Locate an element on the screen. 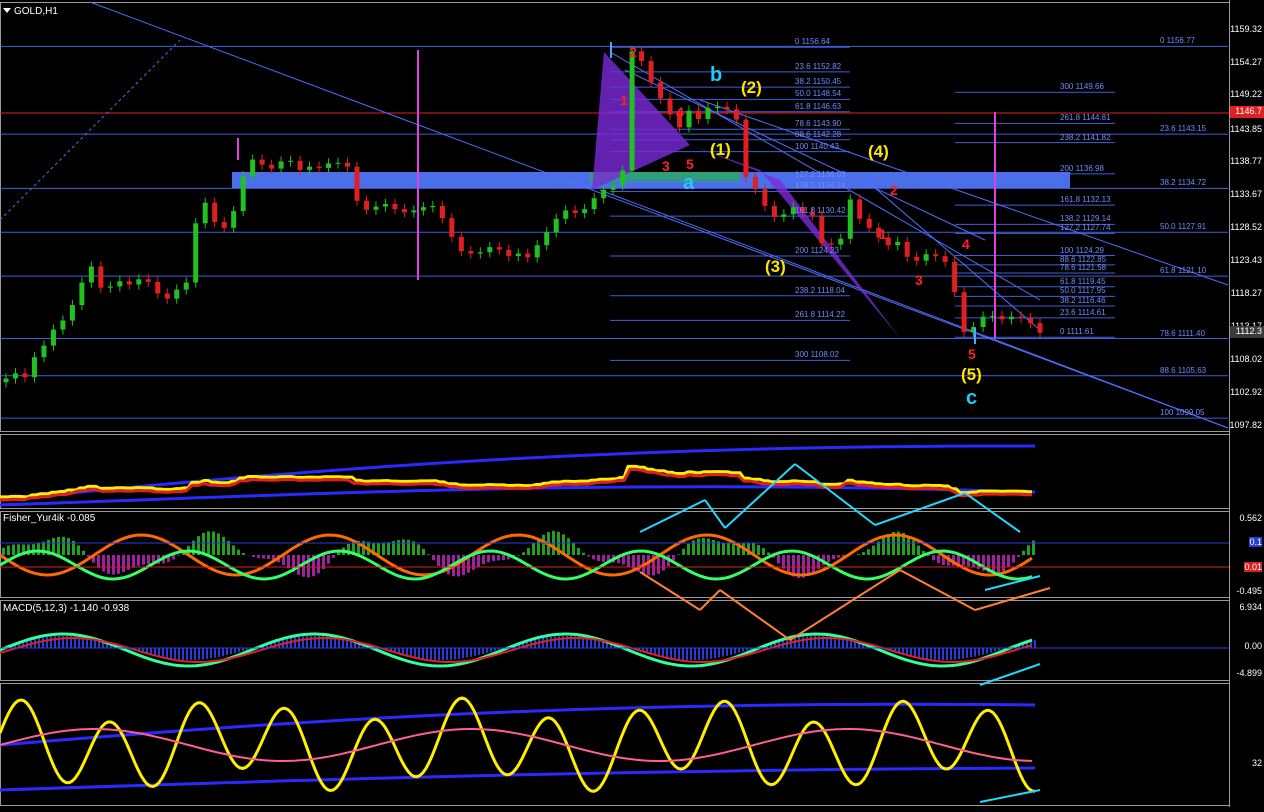  fib-retrace-label: 138.2 1134.24 is located at coordinates (820, 185).